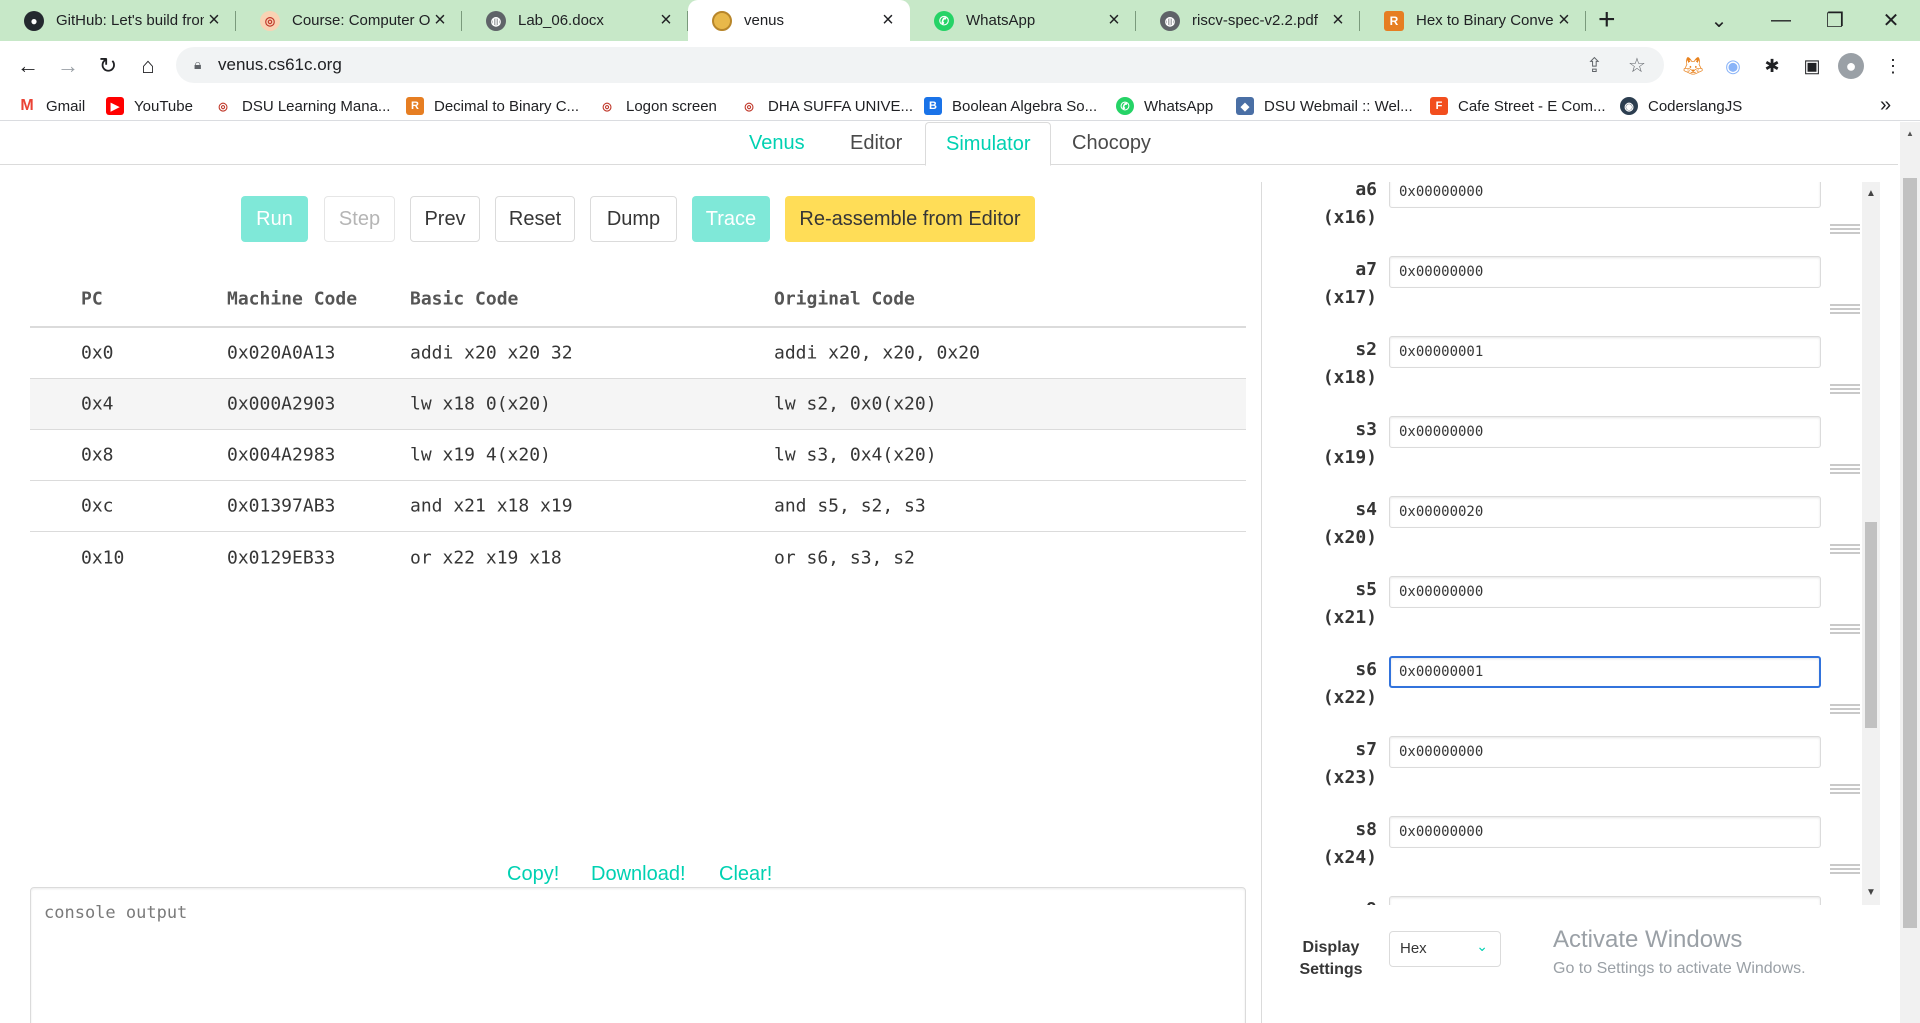 This screenshot has height=1023, width=1920. I want to click on reset-button: Reset, so click(535, 219).